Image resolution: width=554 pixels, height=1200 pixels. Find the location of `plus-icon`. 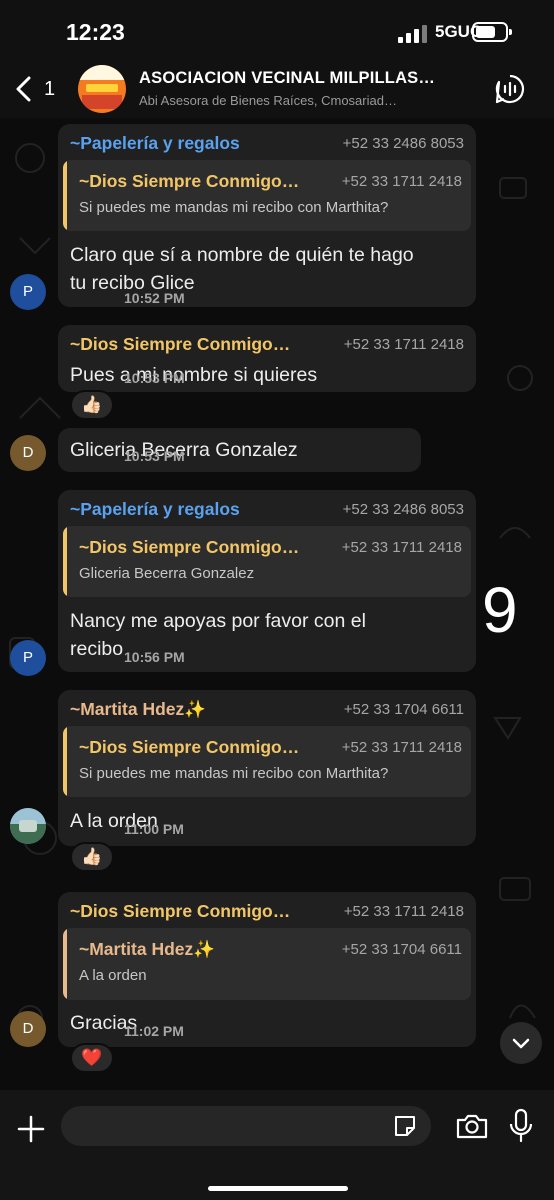

plus-icon is located at coordinates (31, 1129).